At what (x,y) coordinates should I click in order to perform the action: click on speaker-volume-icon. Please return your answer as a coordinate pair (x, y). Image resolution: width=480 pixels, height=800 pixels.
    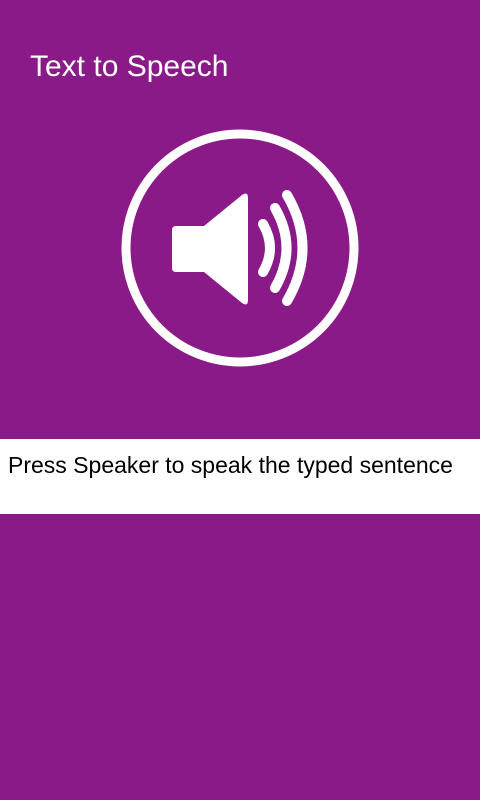
    Looking at the image, I should click on (240, 248).